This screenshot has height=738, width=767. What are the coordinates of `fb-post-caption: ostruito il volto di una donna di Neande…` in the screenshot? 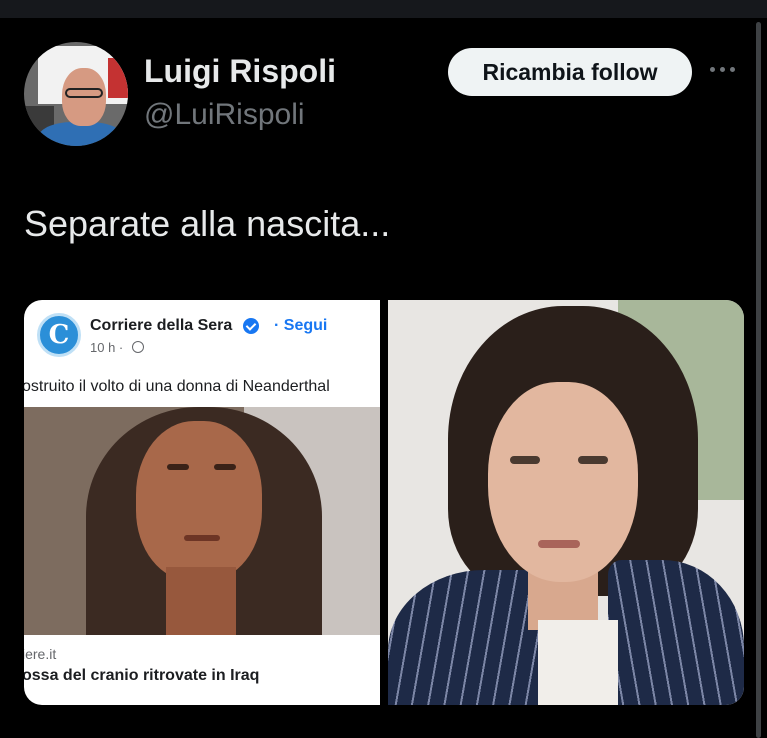 It's located at (177, 386).